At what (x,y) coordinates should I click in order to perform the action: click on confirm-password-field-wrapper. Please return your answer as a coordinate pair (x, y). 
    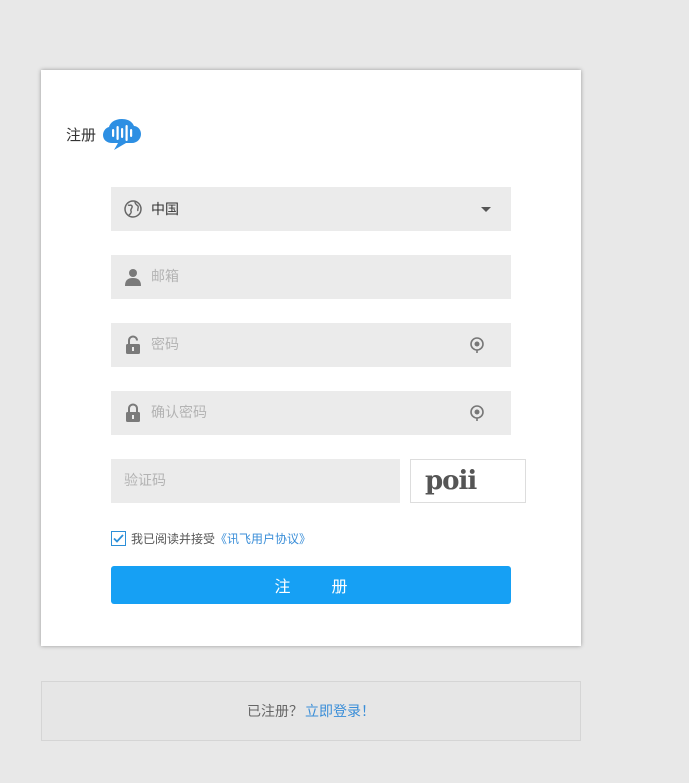
    Looking at the image, I should click on (311, 413).